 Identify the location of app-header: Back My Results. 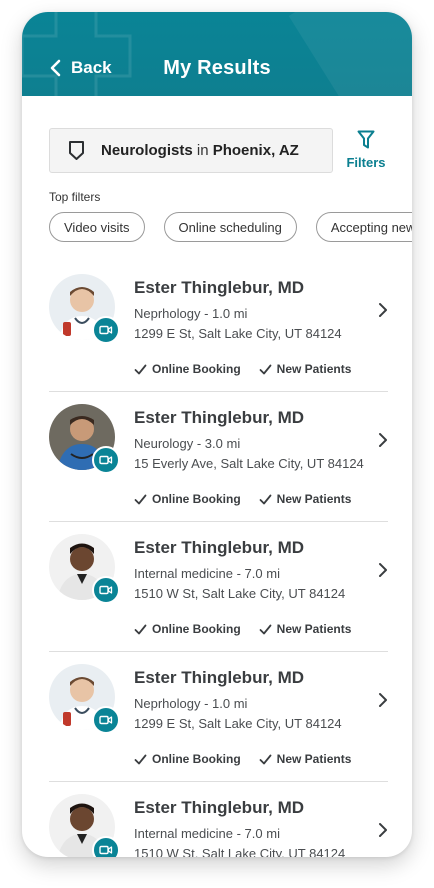
(217, 54).